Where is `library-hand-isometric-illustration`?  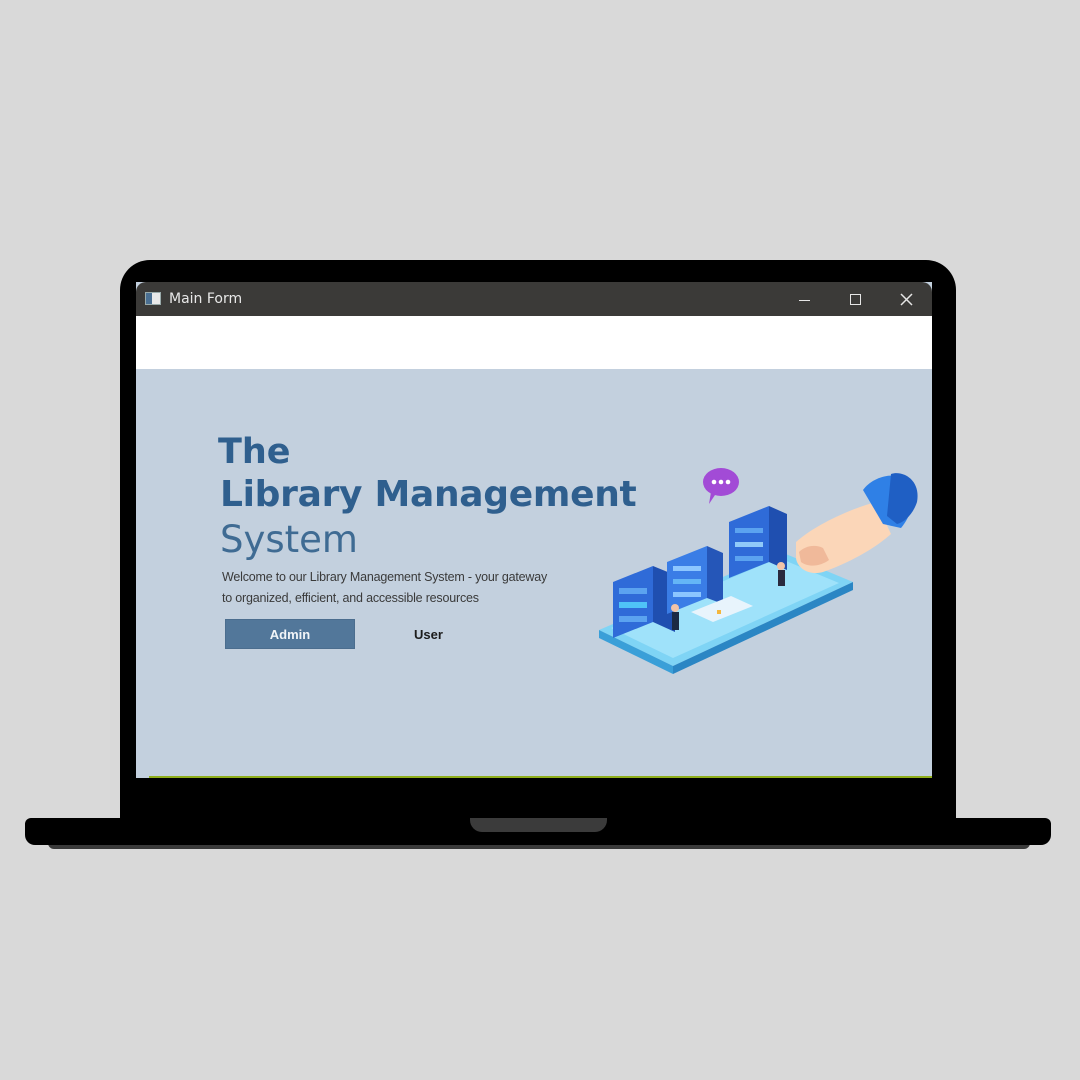 library-hand-isometric-illustration is located at coordinates (758, 571).